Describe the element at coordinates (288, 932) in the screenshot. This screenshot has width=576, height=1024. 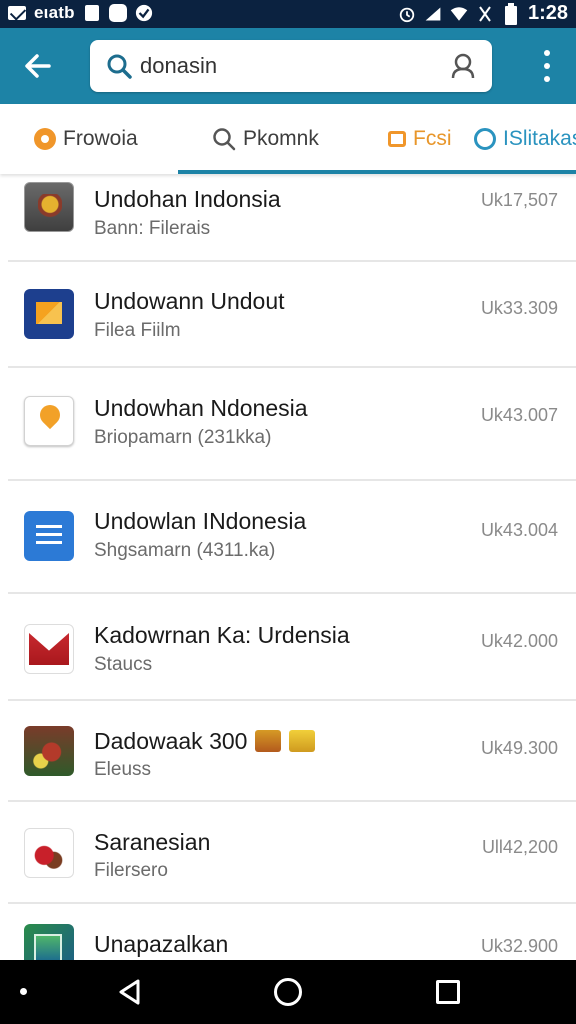
I see `list-item: Unapazalkan Uk32.900` at that location.